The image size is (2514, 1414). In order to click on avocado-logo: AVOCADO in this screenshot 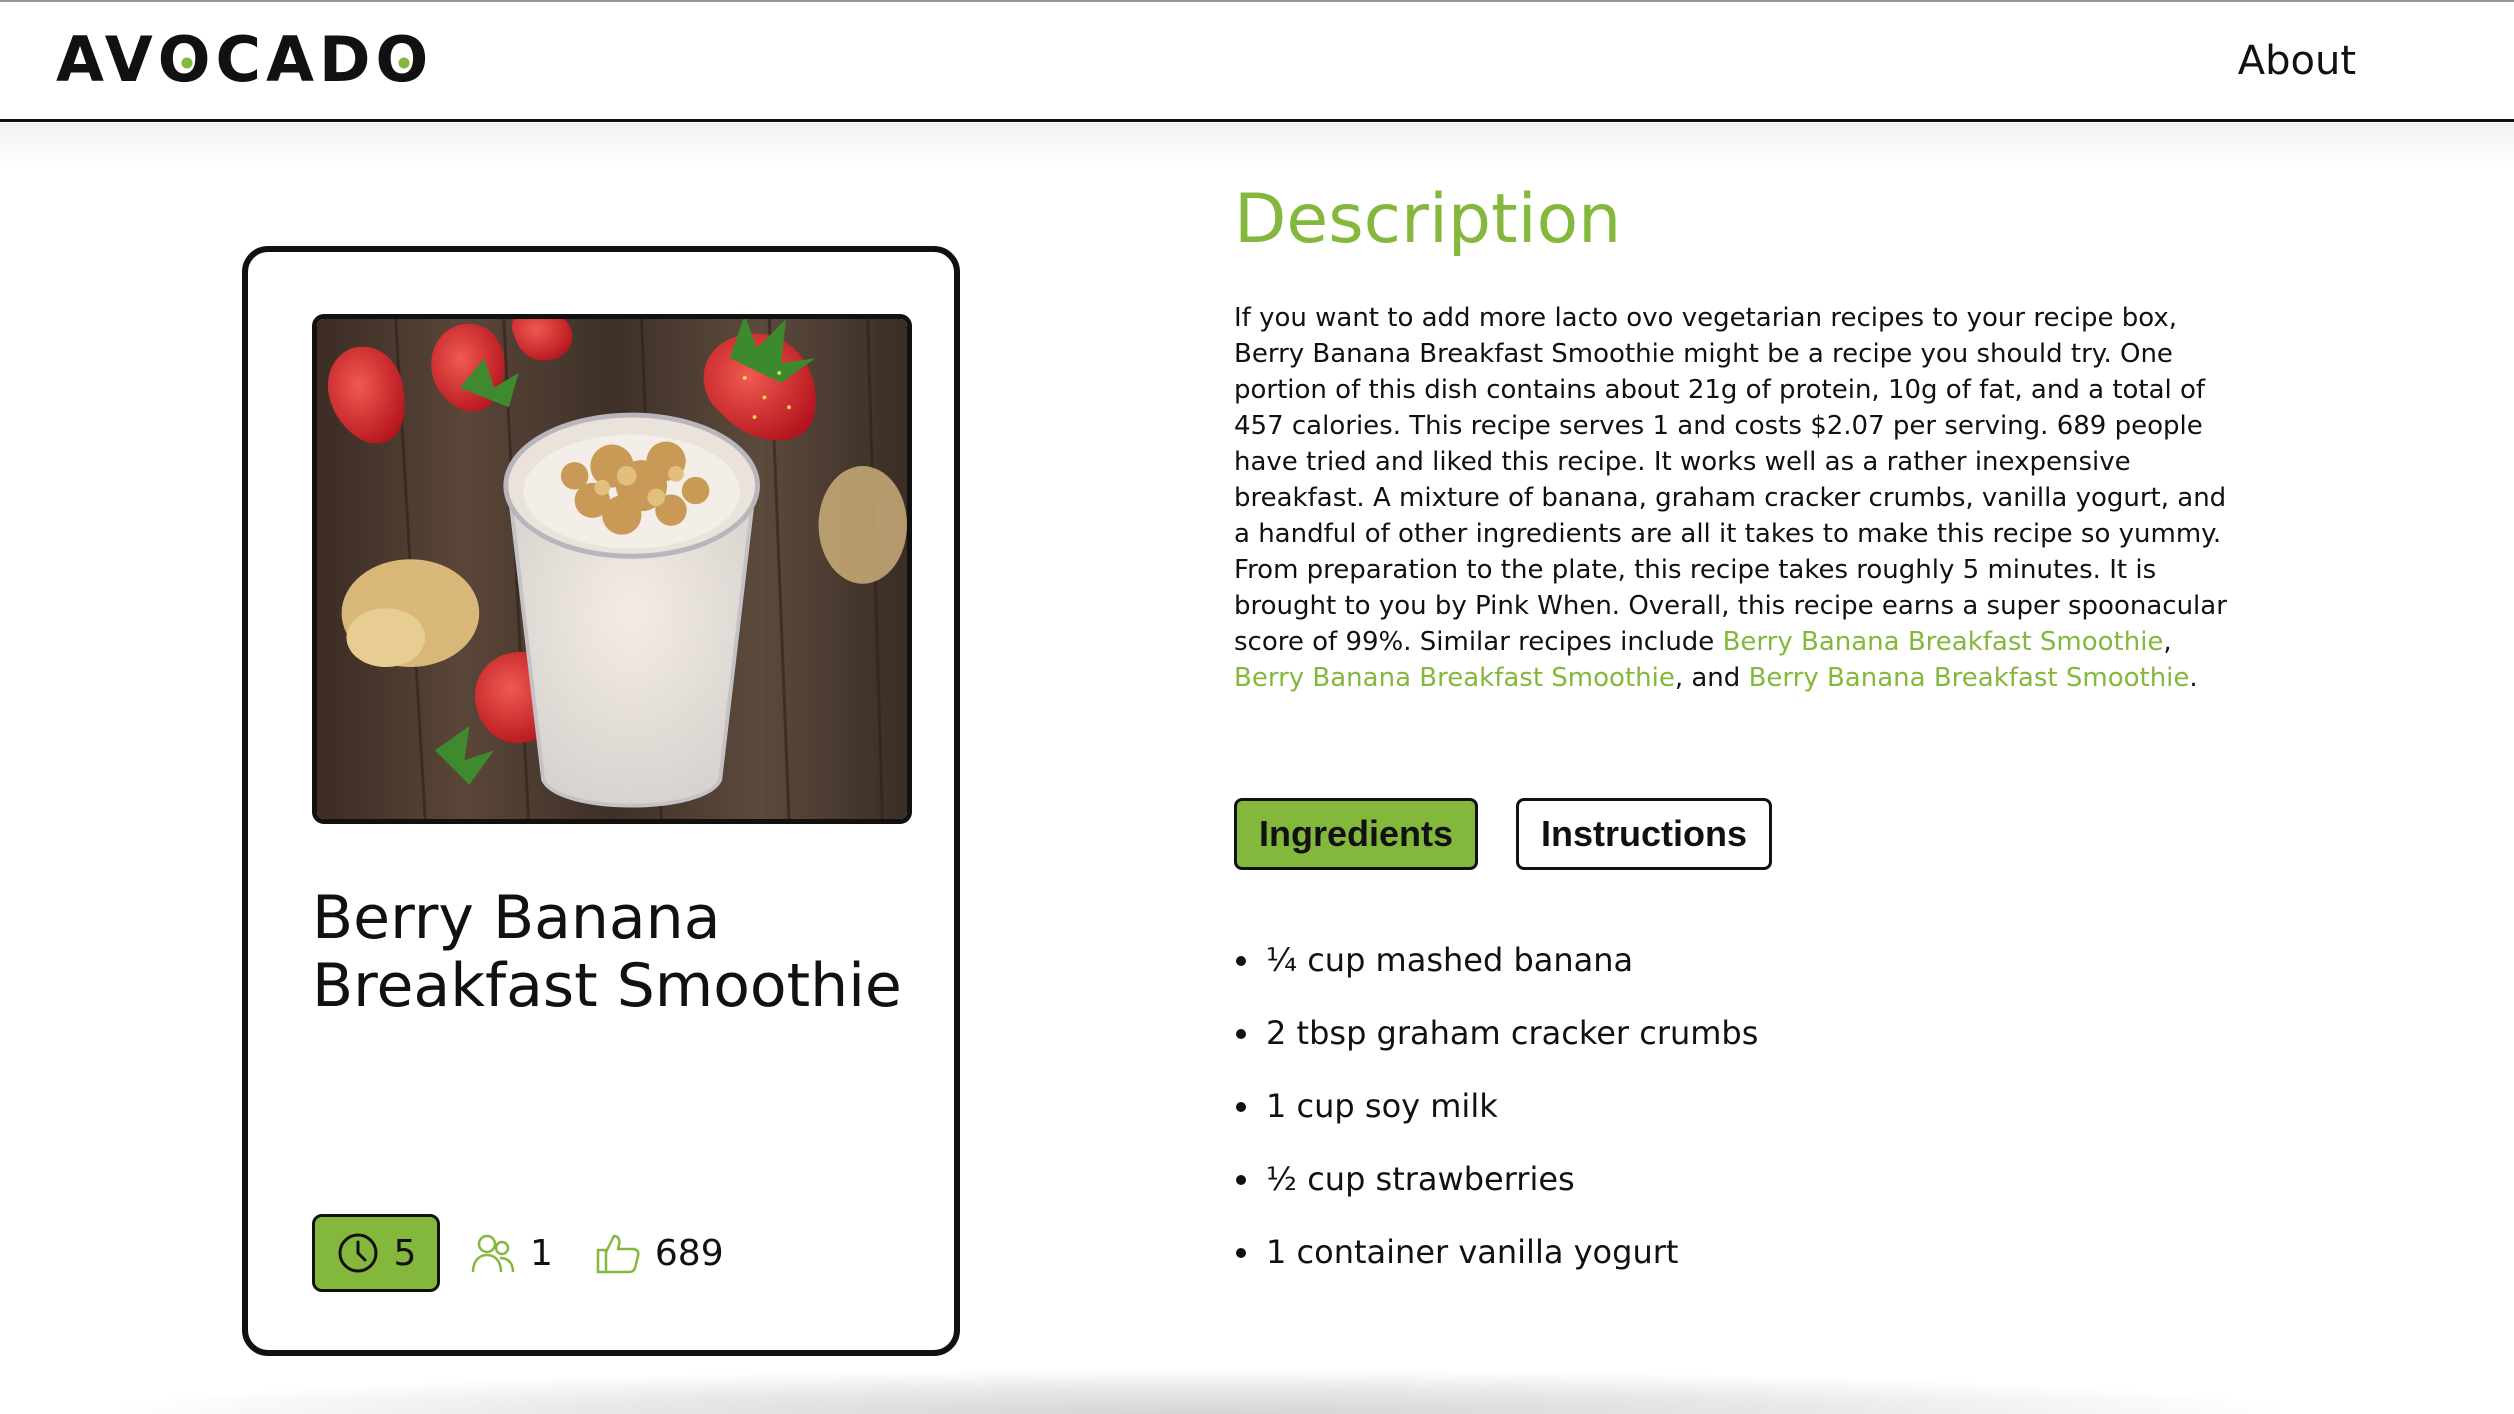, I will do `click(244, 59)`.